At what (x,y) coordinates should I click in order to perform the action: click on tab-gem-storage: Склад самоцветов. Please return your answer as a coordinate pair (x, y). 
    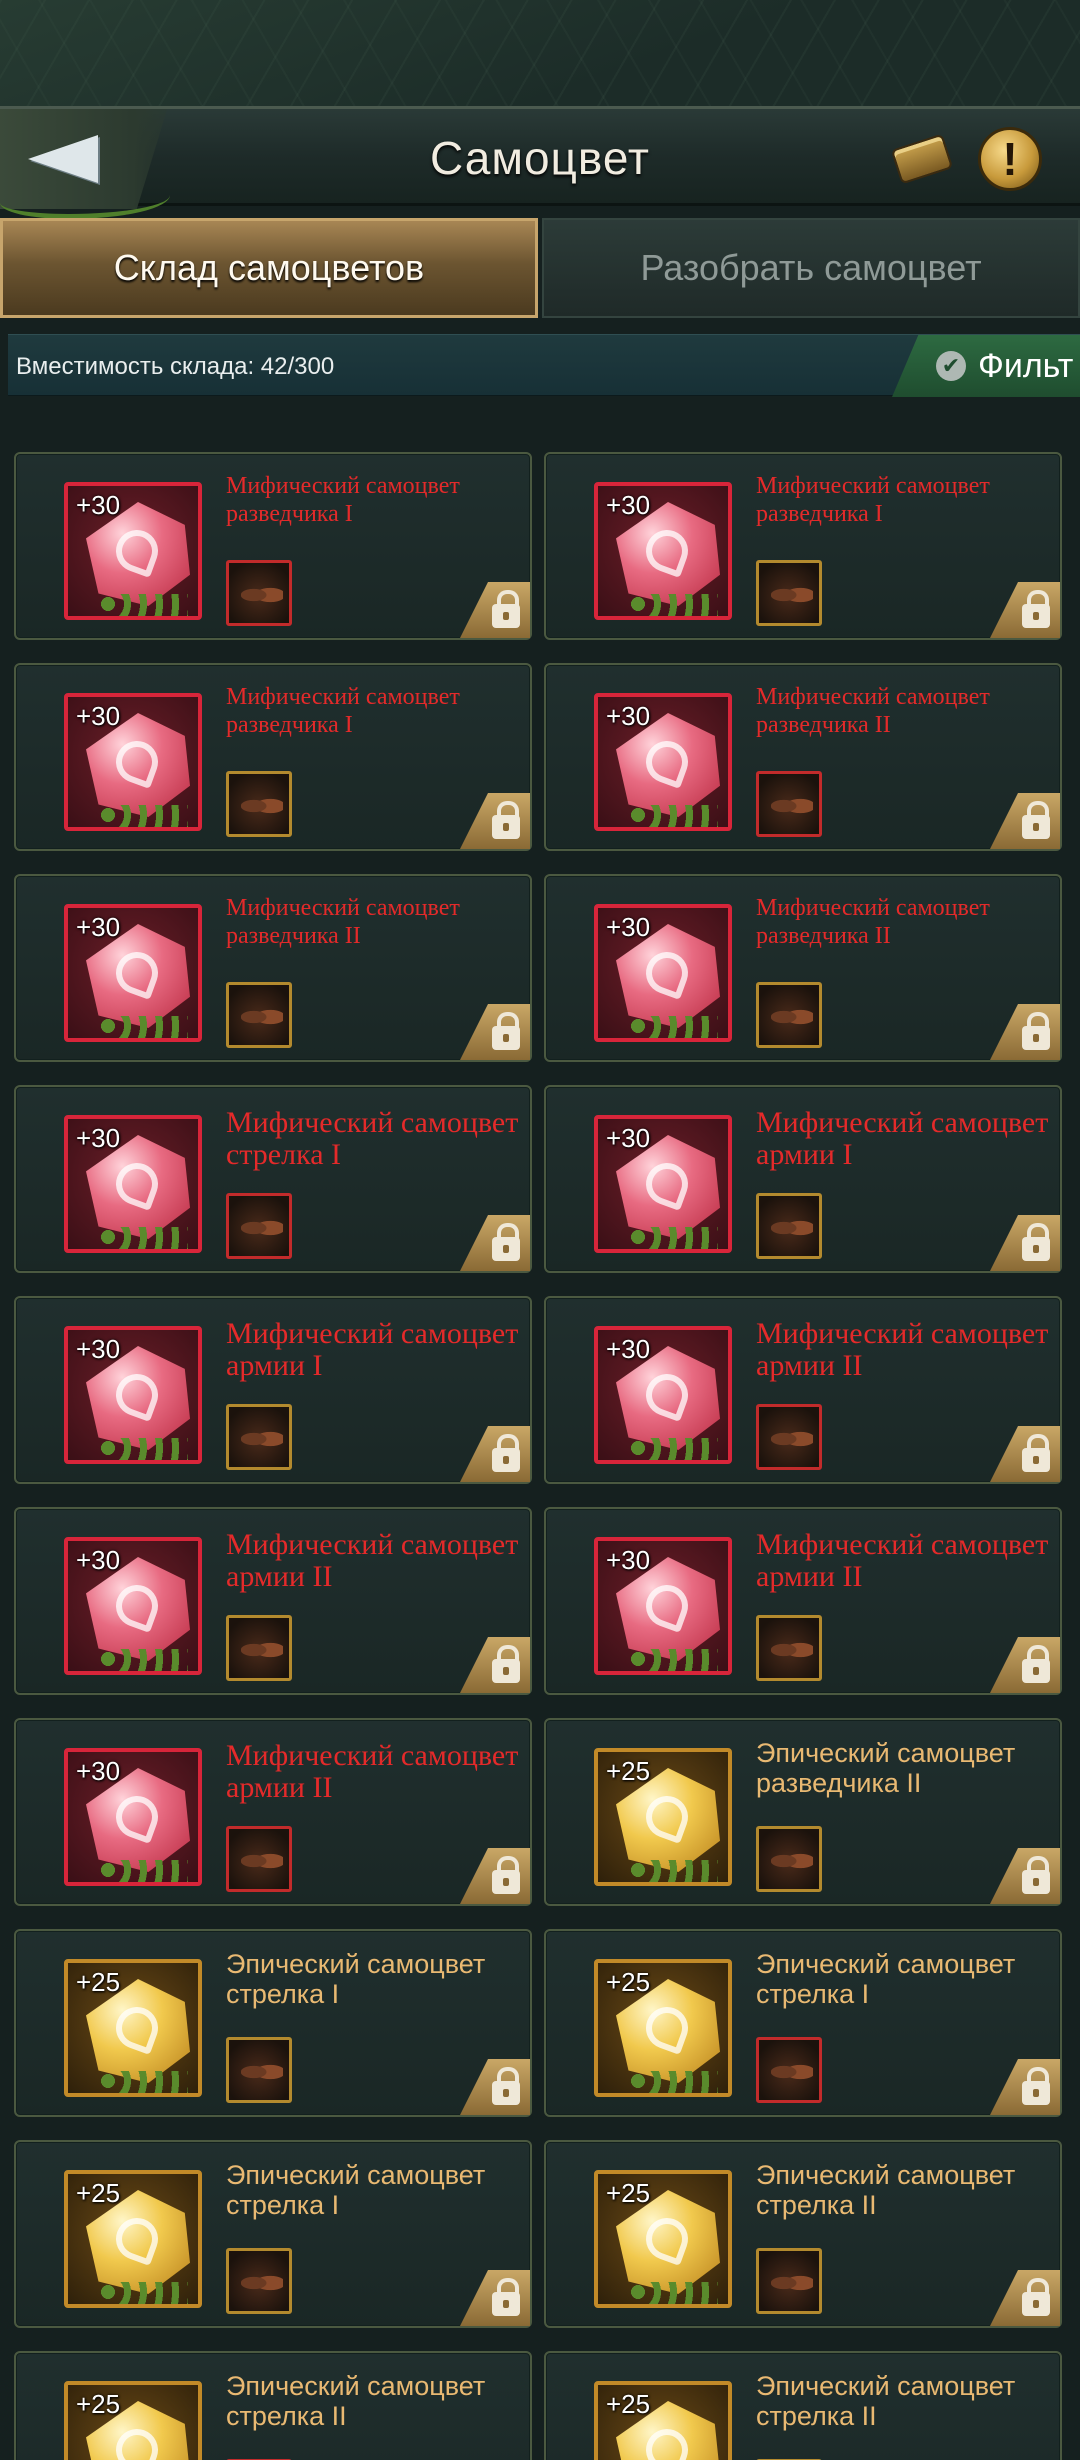
    Looking at the image, I should click on (269, 268).